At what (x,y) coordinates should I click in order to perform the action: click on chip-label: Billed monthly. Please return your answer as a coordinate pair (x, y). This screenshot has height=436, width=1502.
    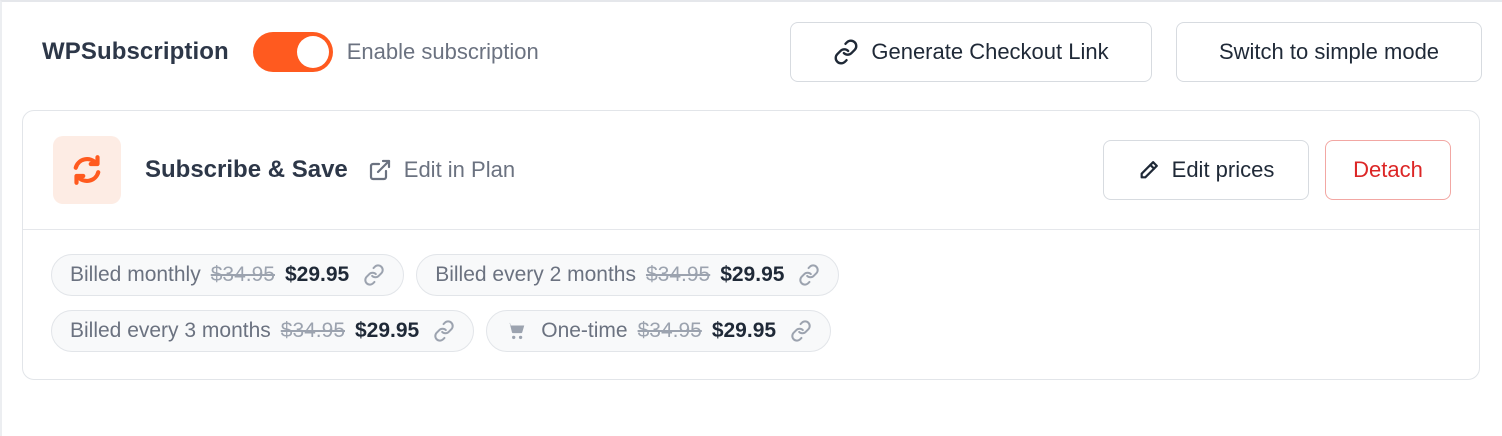
    Looking at the image, I should click on (135, 274).